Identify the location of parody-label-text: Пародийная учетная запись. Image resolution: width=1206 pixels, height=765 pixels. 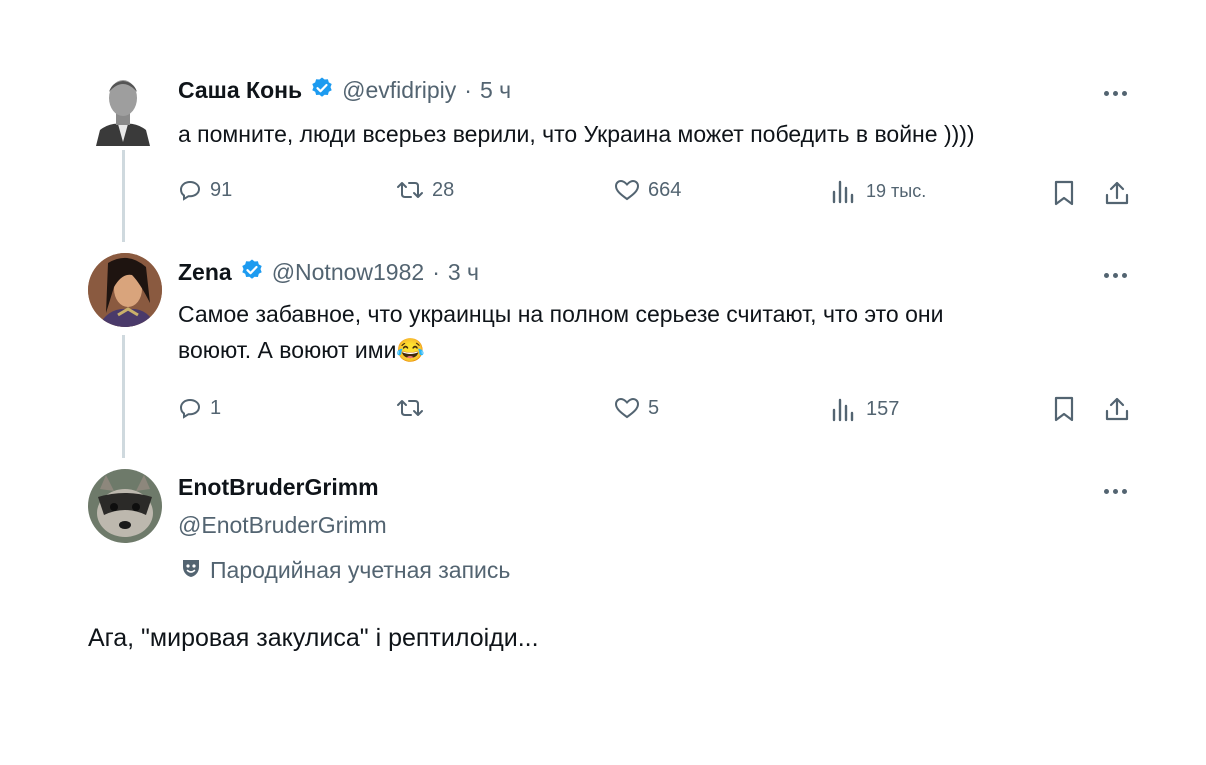
(360, 570).